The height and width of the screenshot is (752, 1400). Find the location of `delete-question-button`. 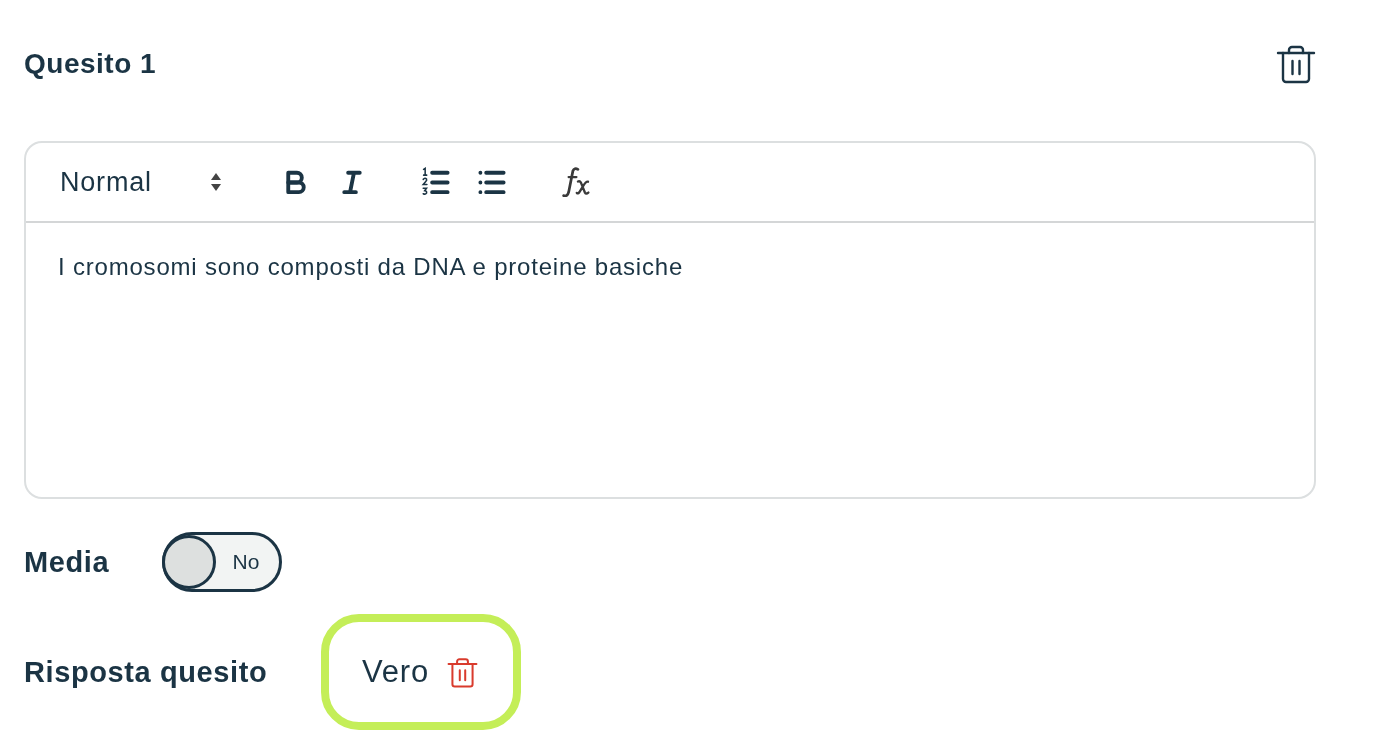

delete-question-button is located at coordinates (1296, 64).